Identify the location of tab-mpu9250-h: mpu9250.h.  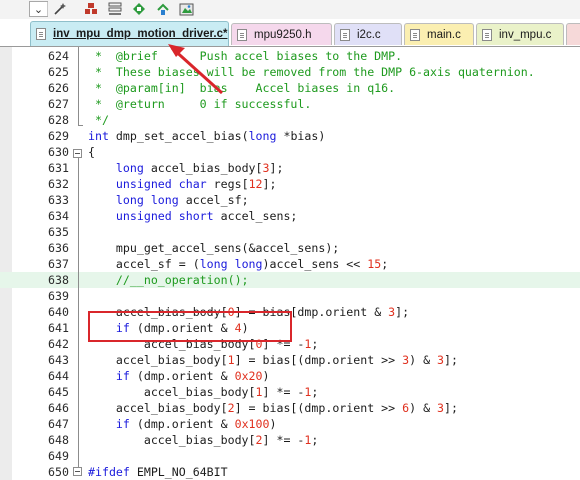
(281, 34).